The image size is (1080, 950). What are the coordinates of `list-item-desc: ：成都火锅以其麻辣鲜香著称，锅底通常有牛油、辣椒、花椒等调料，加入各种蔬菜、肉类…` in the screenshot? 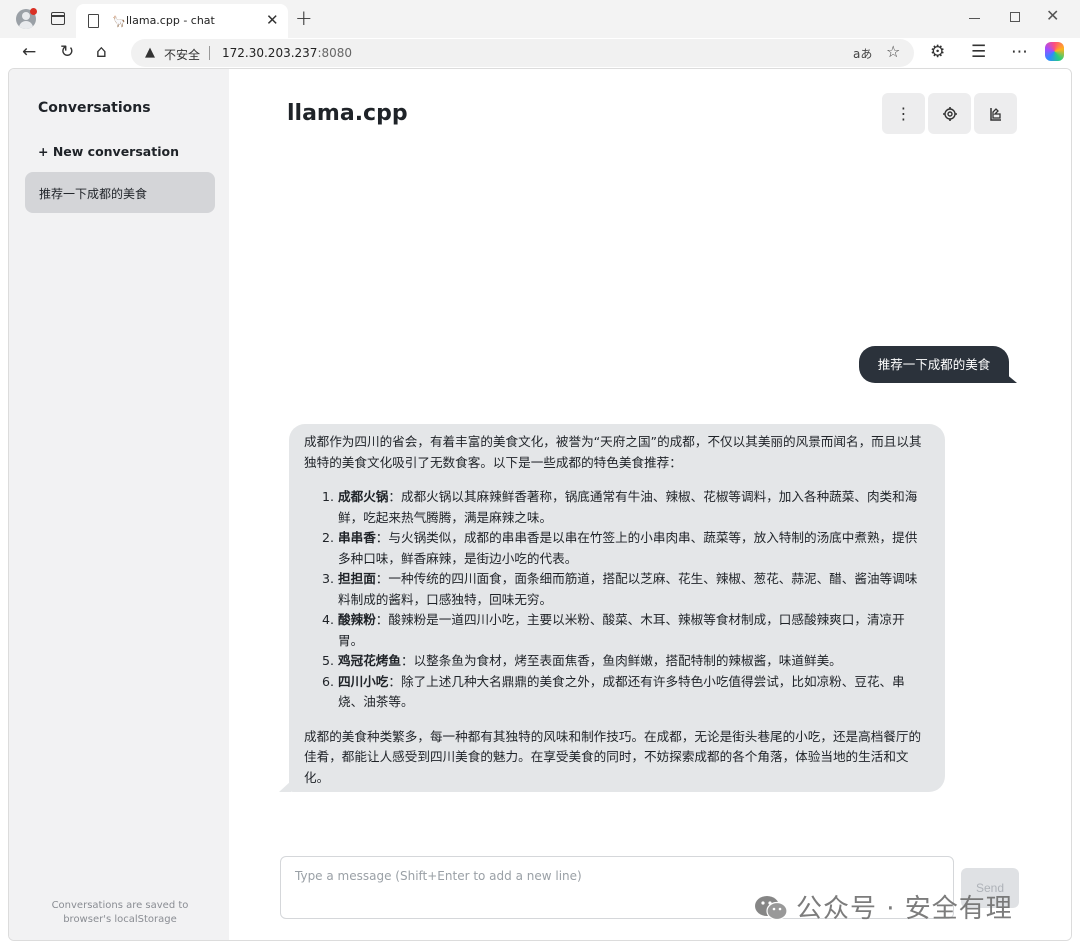 It's located at (628, 507).